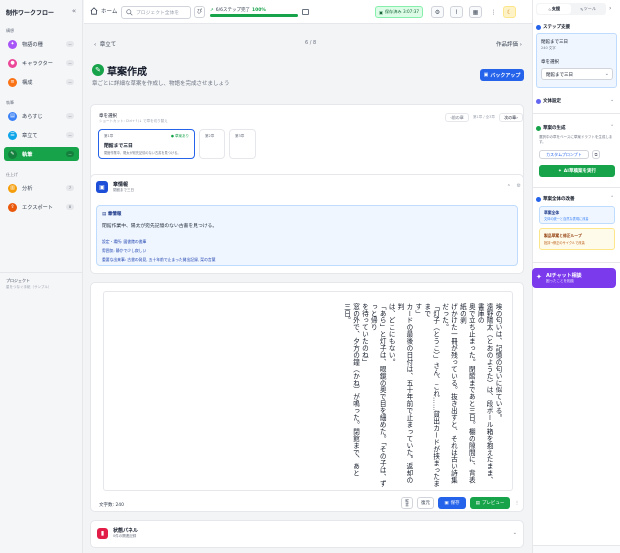  What do you see at coordinates (160, 226) in the screenshot?
I see `chapter-summary-text: 閉館作業中、陽太が宛先記憶のない古書を見つける。` at bounding box center [160, 226].